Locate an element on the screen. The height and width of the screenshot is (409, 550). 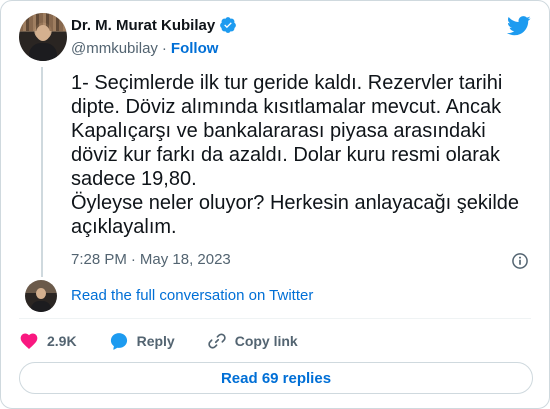
author-name-row: Dr. M. Murat Kubilay is located at coordinates (154, 25).